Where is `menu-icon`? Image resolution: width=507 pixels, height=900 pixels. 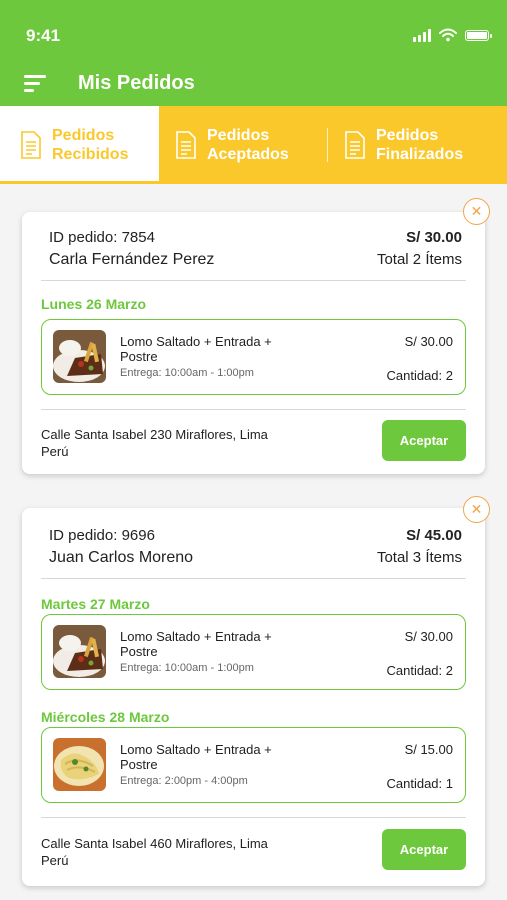 menu-icon is located at coordinates (35, 84).